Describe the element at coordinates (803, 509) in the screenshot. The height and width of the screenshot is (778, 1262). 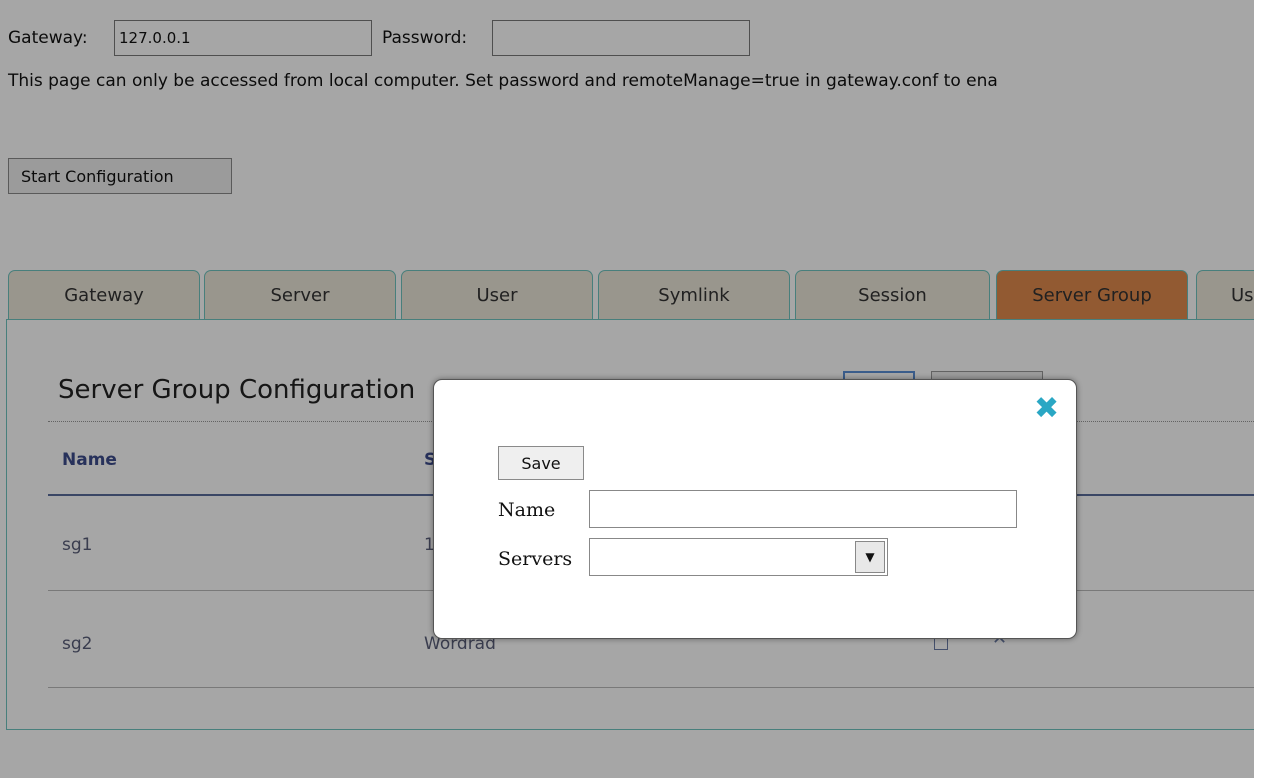
I see `name-input` at that location.